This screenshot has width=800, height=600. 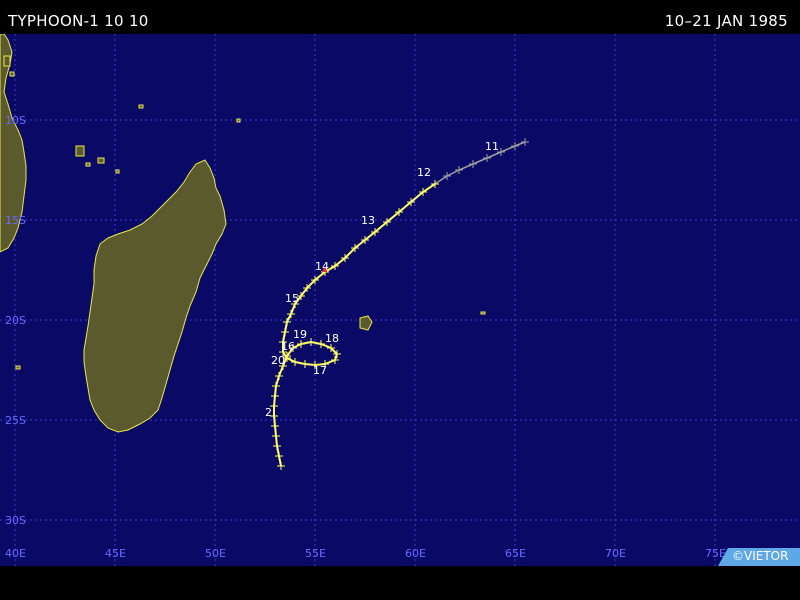 What do you see at coordinates (278, 360) in the screenshot?
I see `day-label: 20` at bounding box center [278, 360].